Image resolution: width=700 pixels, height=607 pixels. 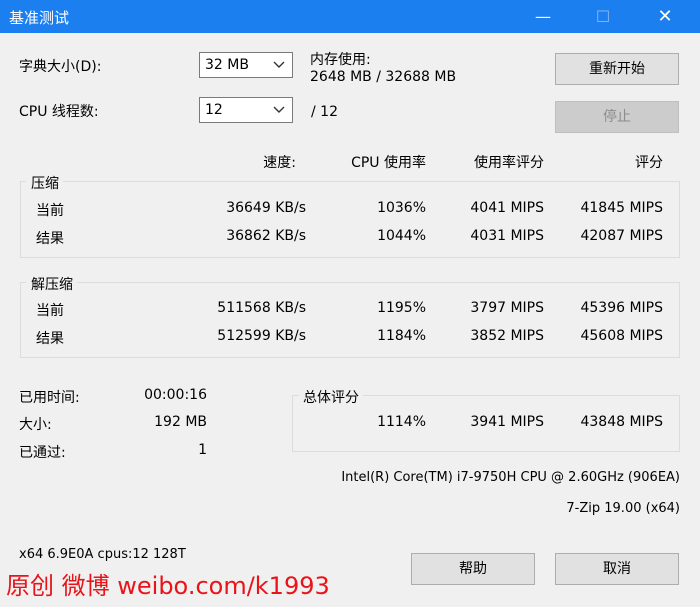 What do you see at coordinates (507, 422) in the screenshot?
I see `total-usage-rating-value: 3941 MIPS` at bounding box center [507, 422].